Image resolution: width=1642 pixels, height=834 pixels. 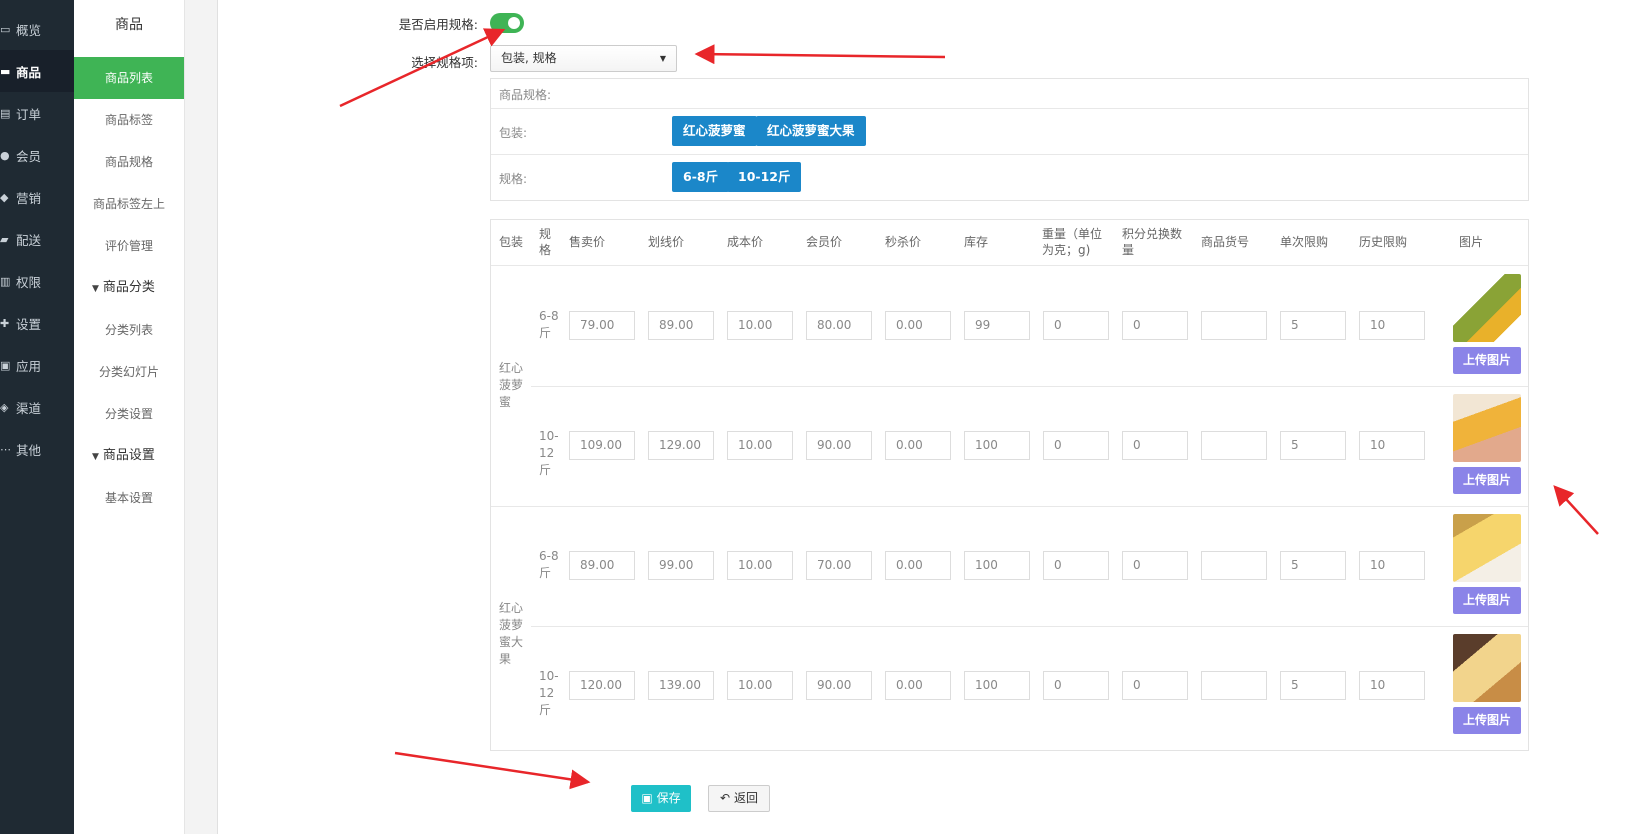 What do you see at coordinates (129, 330) in the screenshot?
I see `submenu-item: 分类列表` at bounding box center [129, 330].